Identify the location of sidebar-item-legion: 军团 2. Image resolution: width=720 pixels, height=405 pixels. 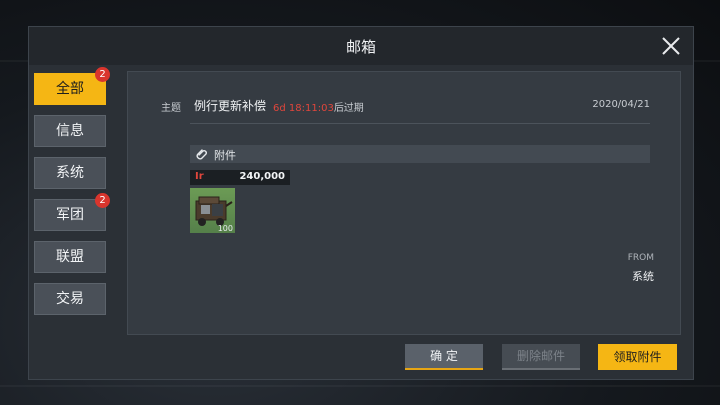
(72, 212).